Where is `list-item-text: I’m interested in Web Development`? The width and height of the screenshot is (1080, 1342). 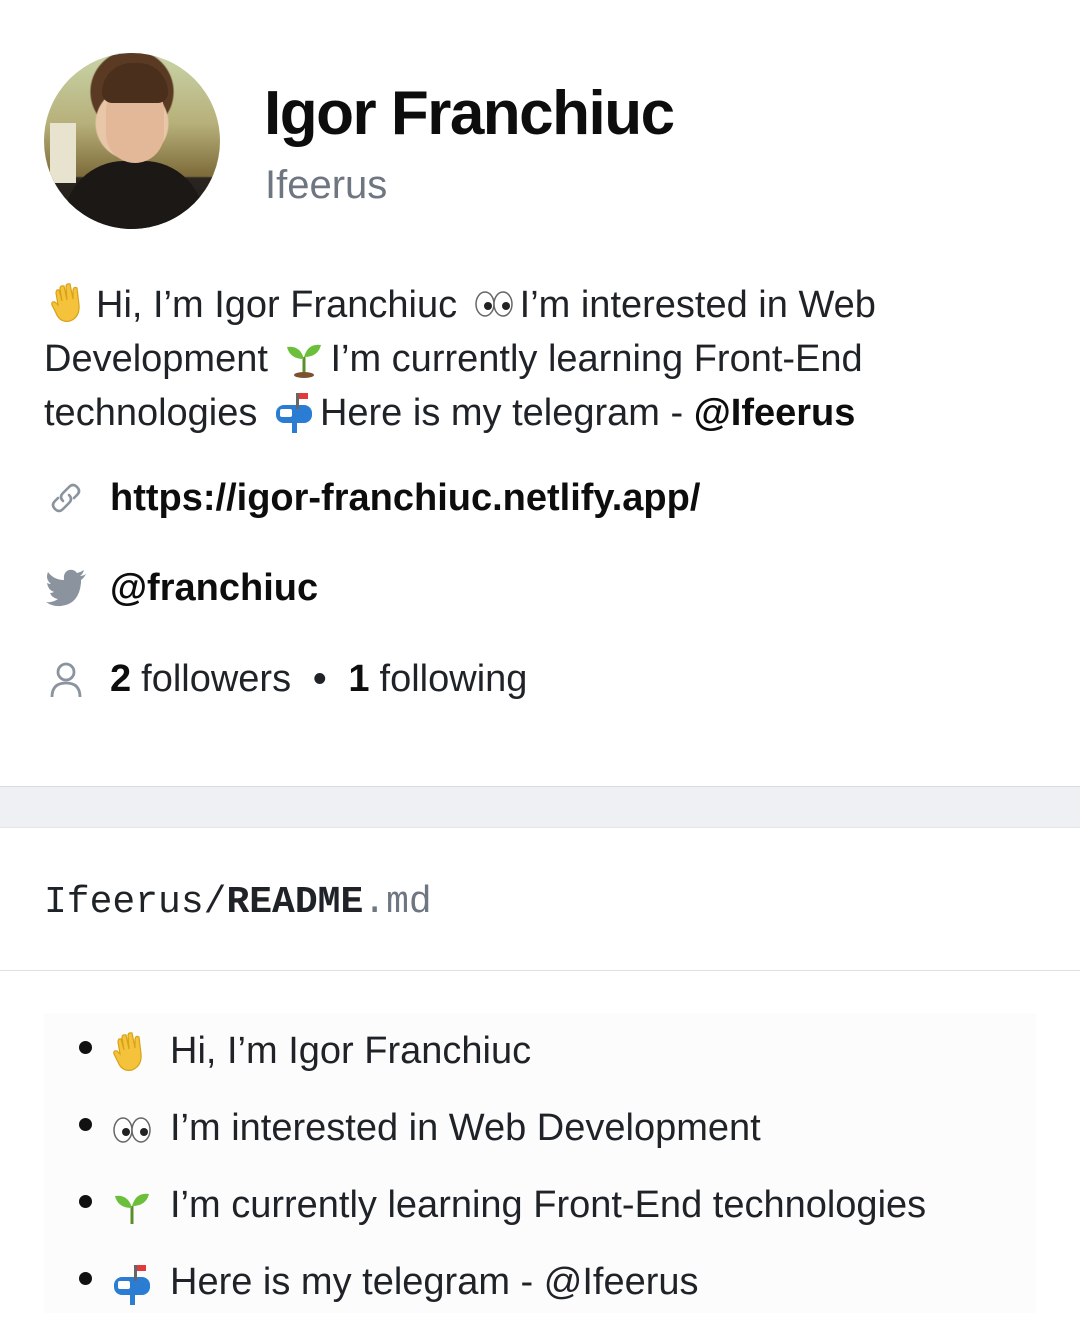
list-item-text: I’m interested in Web Development is located at coordinates (465, 1128).